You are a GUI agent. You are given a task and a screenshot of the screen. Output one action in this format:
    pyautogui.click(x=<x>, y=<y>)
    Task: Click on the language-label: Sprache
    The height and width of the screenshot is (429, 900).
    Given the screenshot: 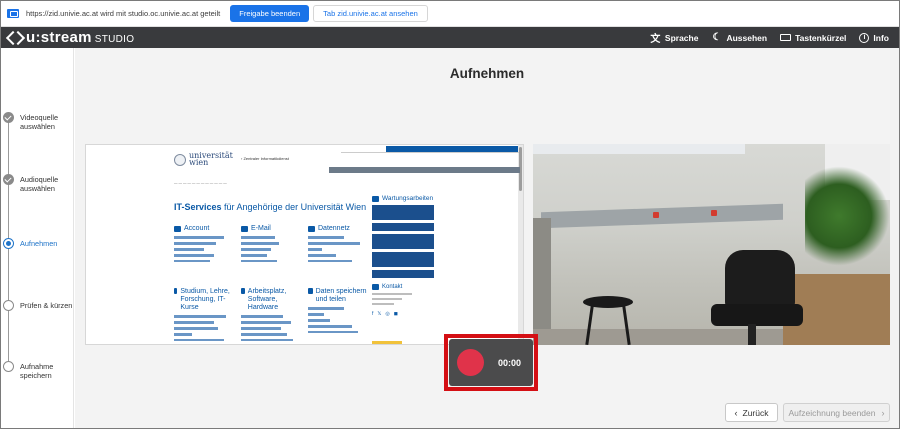 What is the action you would take?
    pyautogui.click(x=681, y=37)
    